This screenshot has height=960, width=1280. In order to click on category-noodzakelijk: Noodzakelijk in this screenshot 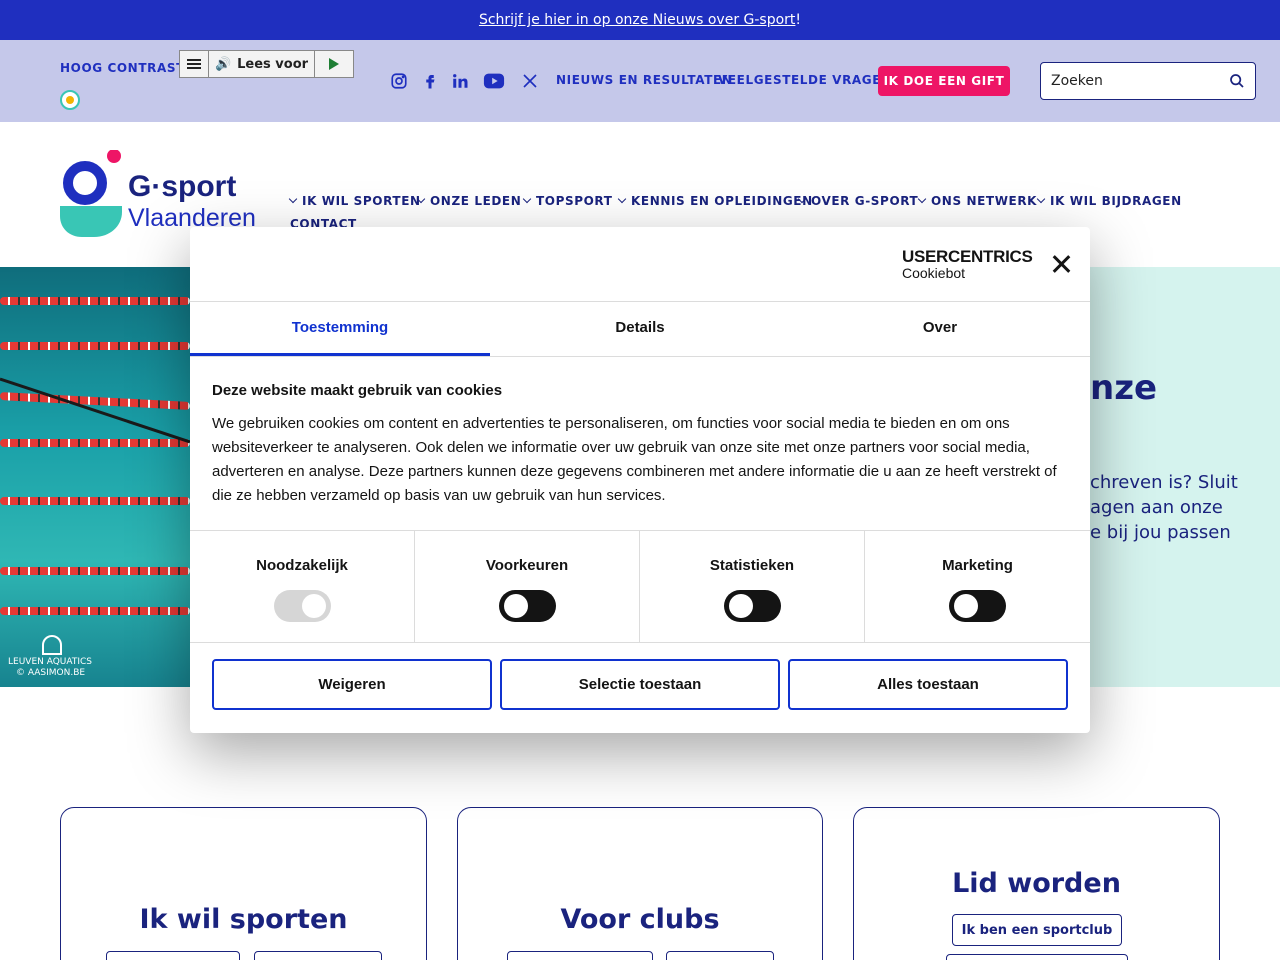, I will do `click(302, 586)`.